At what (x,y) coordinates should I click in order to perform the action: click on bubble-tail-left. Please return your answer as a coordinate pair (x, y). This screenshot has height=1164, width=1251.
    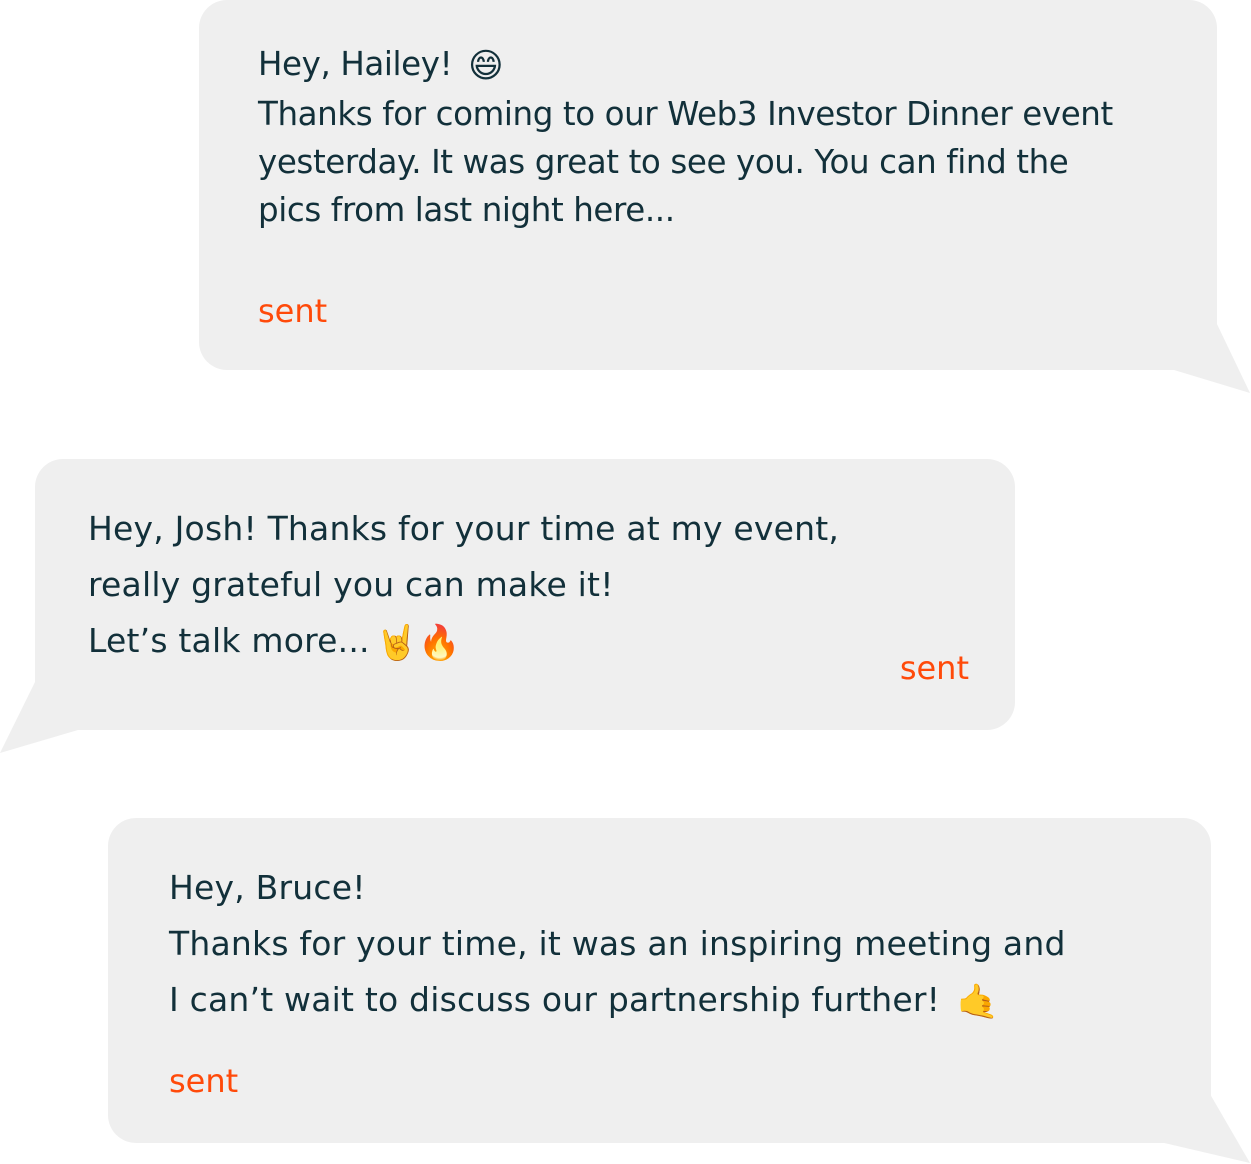
    Looking at the image, I should click on (41, 716).